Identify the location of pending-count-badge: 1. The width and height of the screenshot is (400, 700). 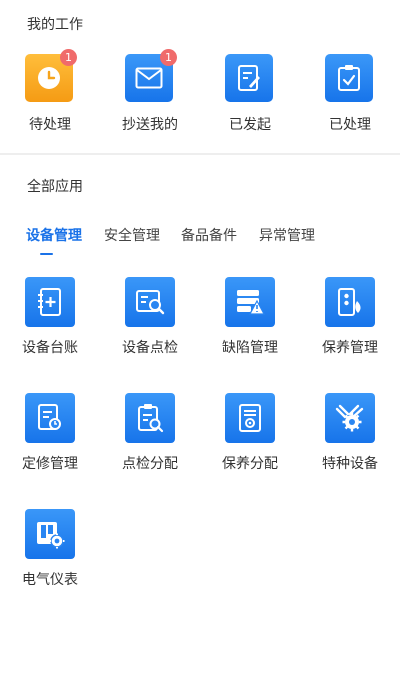
(68, 57).